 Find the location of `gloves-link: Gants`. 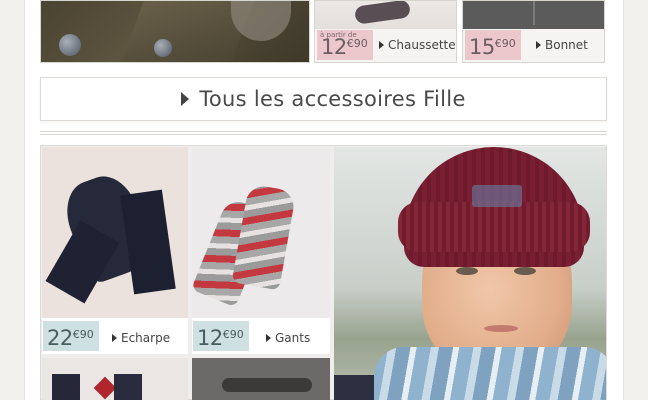

gloves-link: Gants is located at coordinates (288, 338).